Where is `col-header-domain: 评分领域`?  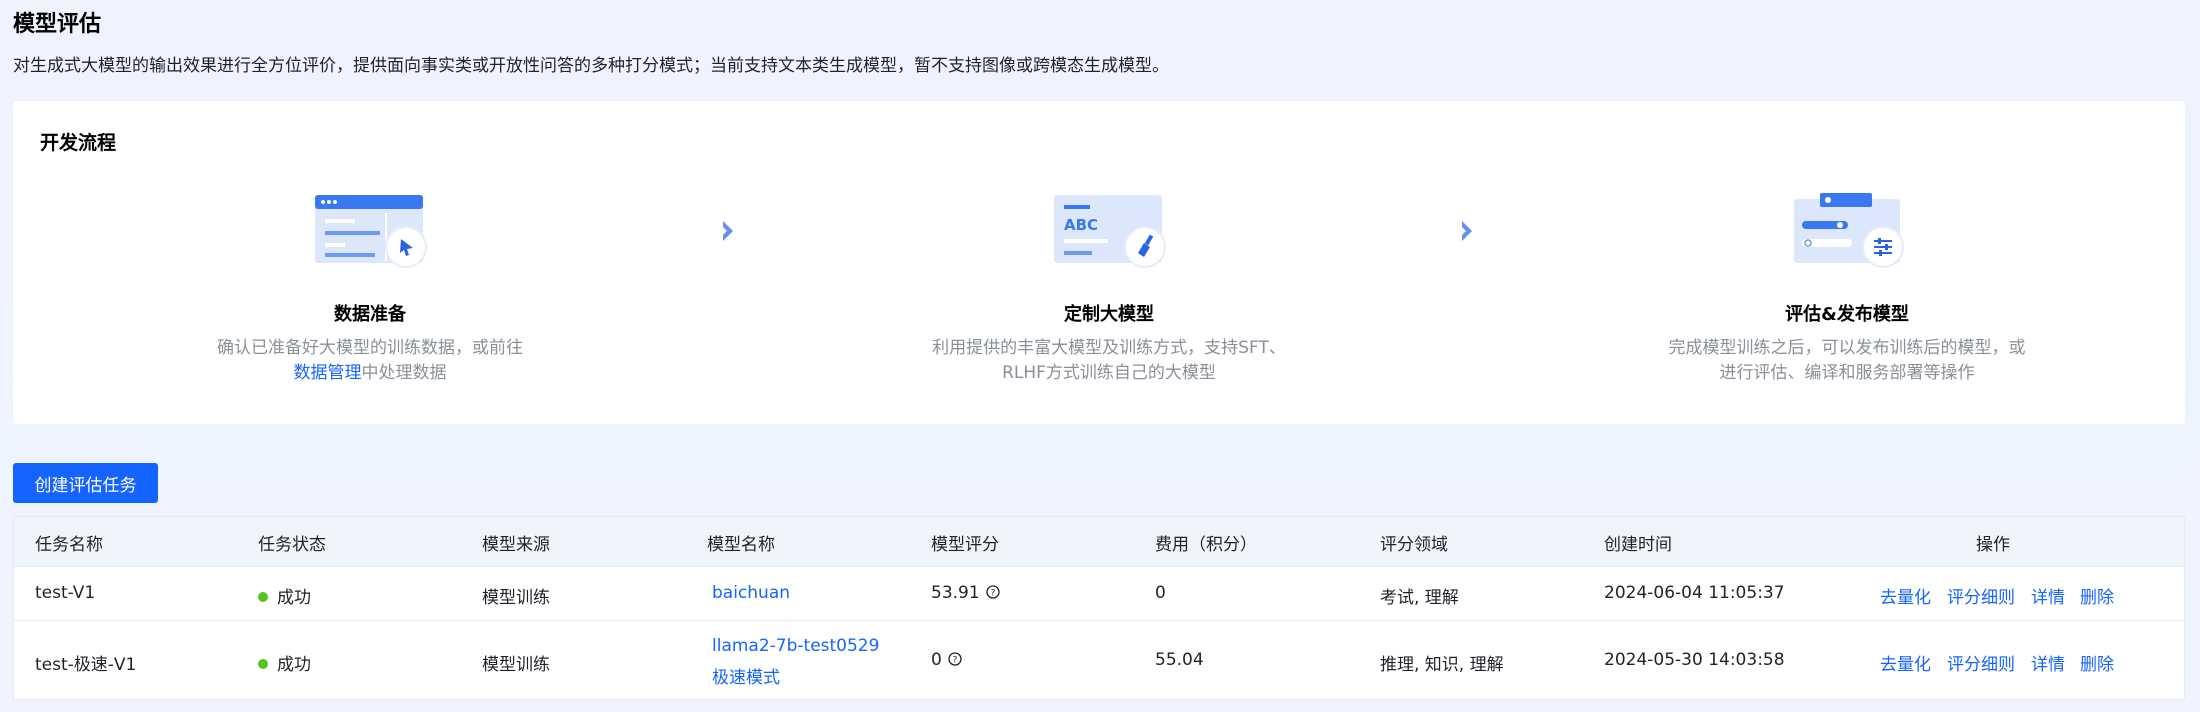 col-header-domain: 评分领域 is located at coordinates (1414, 545).